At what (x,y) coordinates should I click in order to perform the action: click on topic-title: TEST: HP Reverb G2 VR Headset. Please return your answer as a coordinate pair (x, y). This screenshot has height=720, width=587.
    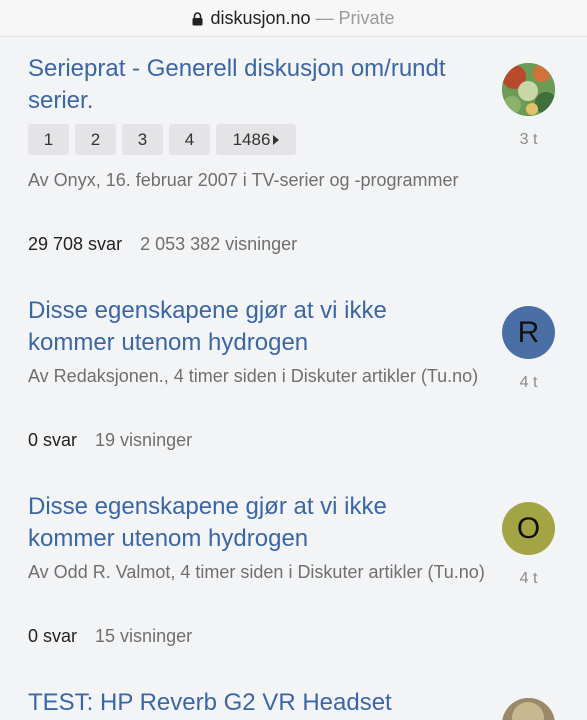
    Looking at the image, I should click on (253, 703).